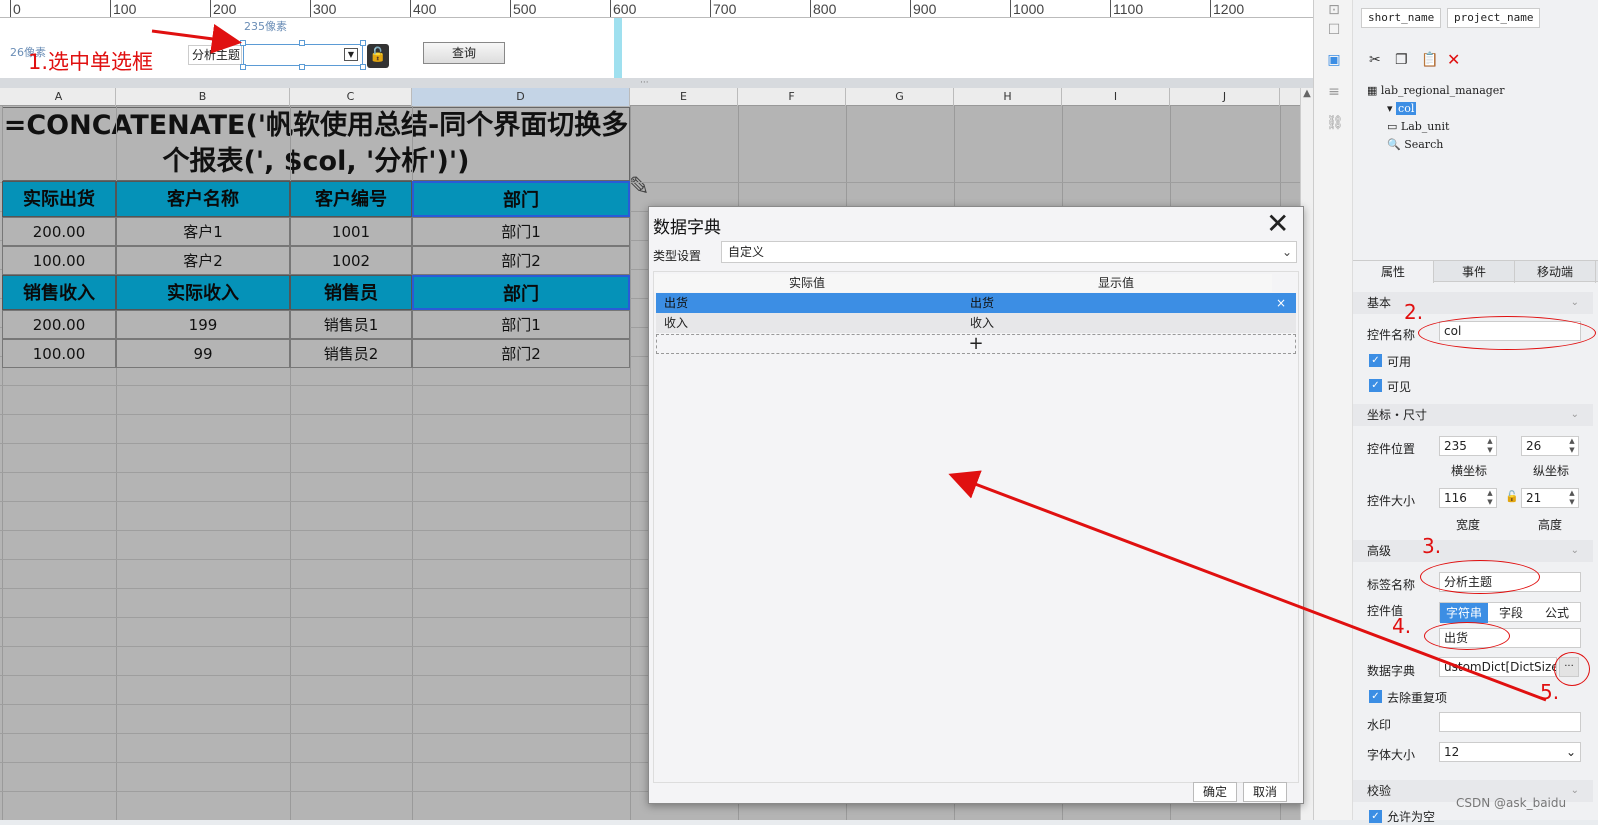 The width and height of the screenshot is (1598, 825). What do you see at coordinates (196, 39) in the screenshot?
I see `arrow-step1` at bounding box center [196, 39].